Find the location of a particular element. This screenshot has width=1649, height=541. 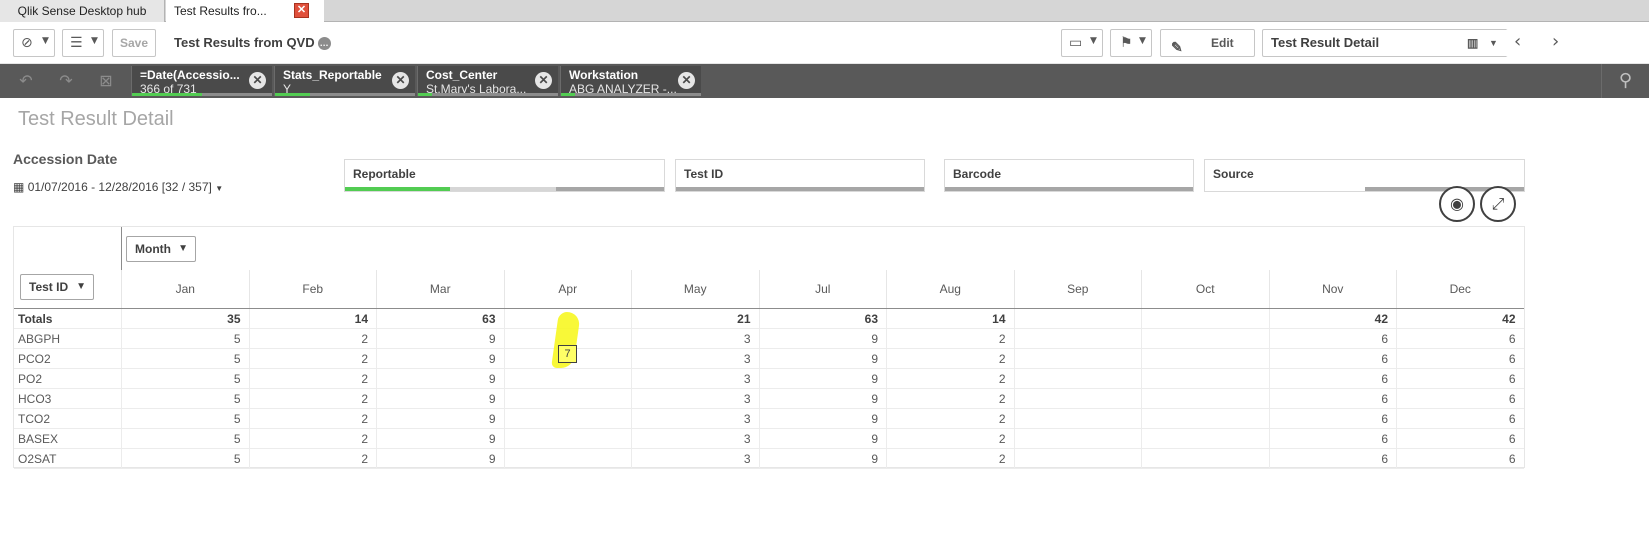

accession-date-value: 01/07/2016 - 12/28/2016 [32 / 357] is located at coordinates (119, 187).